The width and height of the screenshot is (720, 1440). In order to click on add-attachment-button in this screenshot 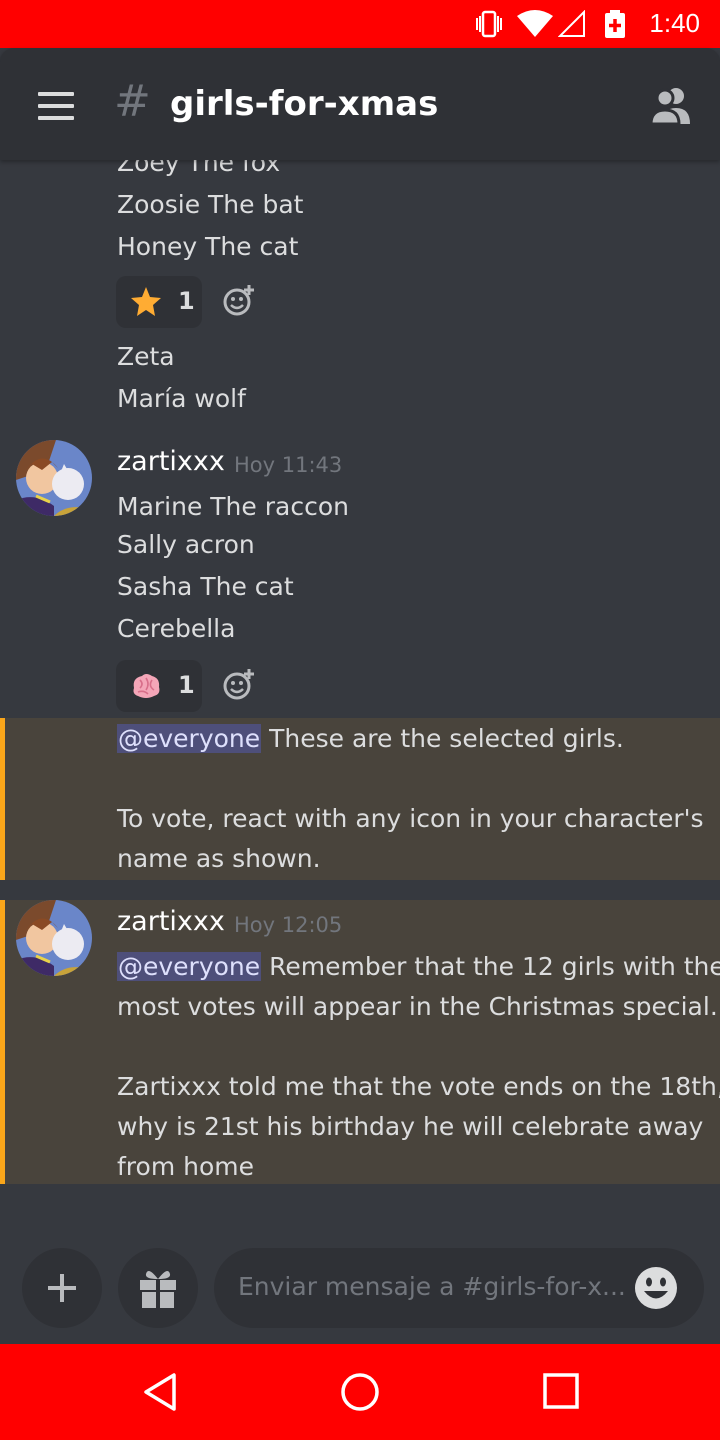, I will do `click(62, 1288)`.